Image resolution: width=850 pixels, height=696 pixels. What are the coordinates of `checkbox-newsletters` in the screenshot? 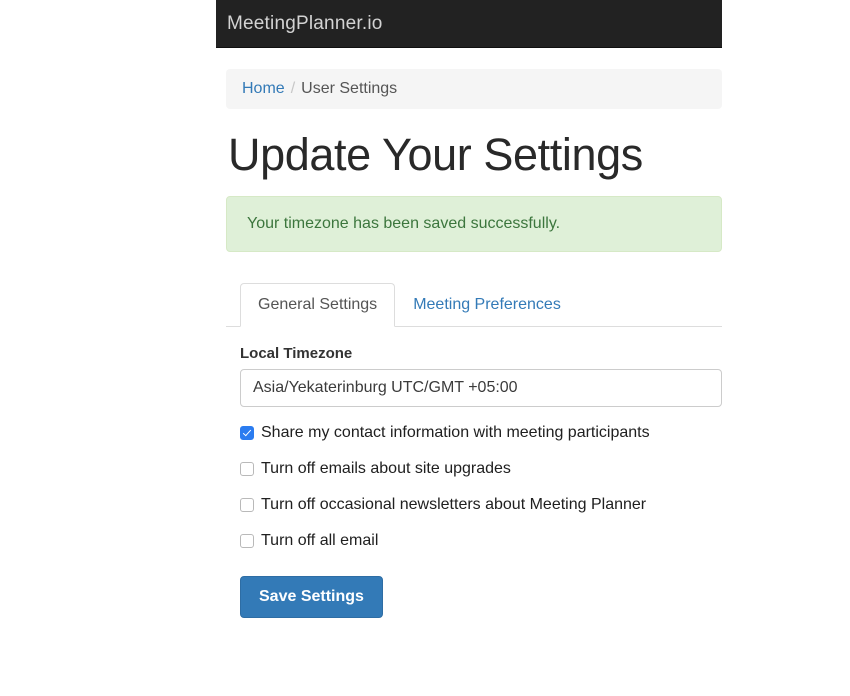 It's located at (247, 505).